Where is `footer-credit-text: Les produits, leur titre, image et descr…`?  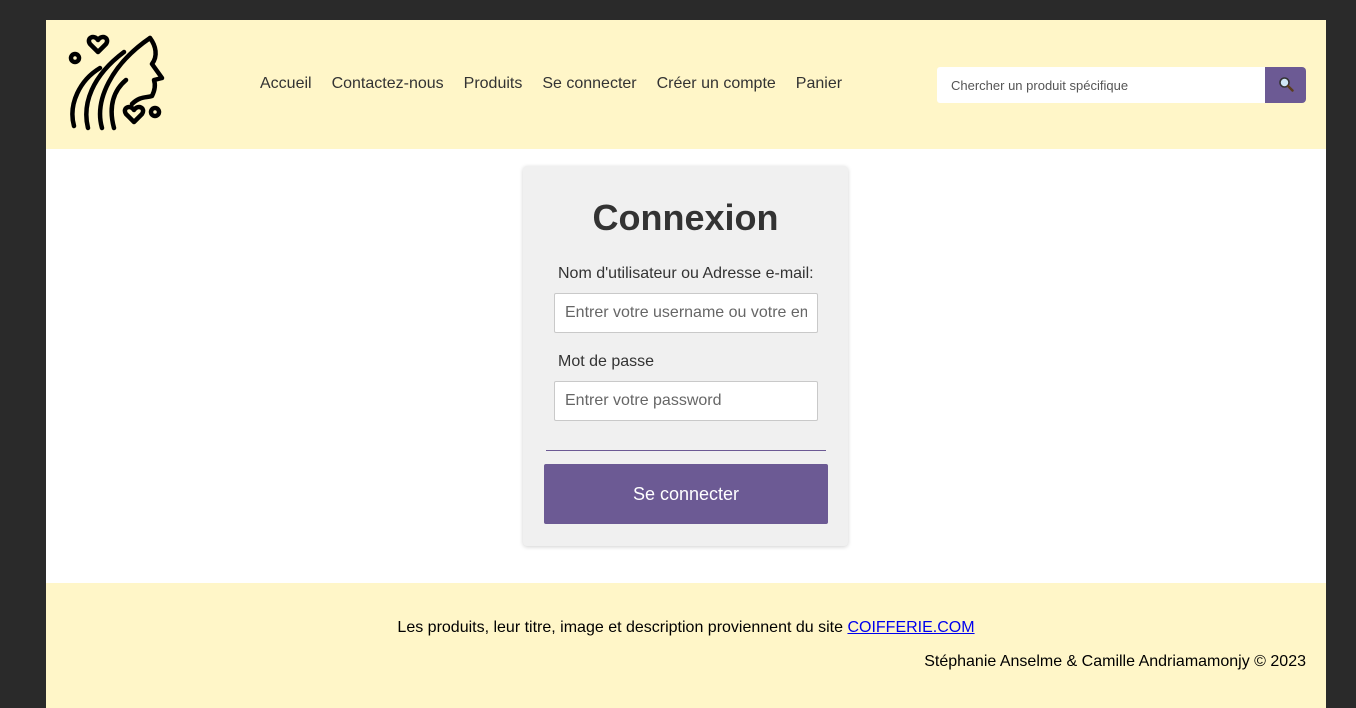 footer-credit-text: Les produits, leur titre, image et descr… is located at coordinates (622, 627).